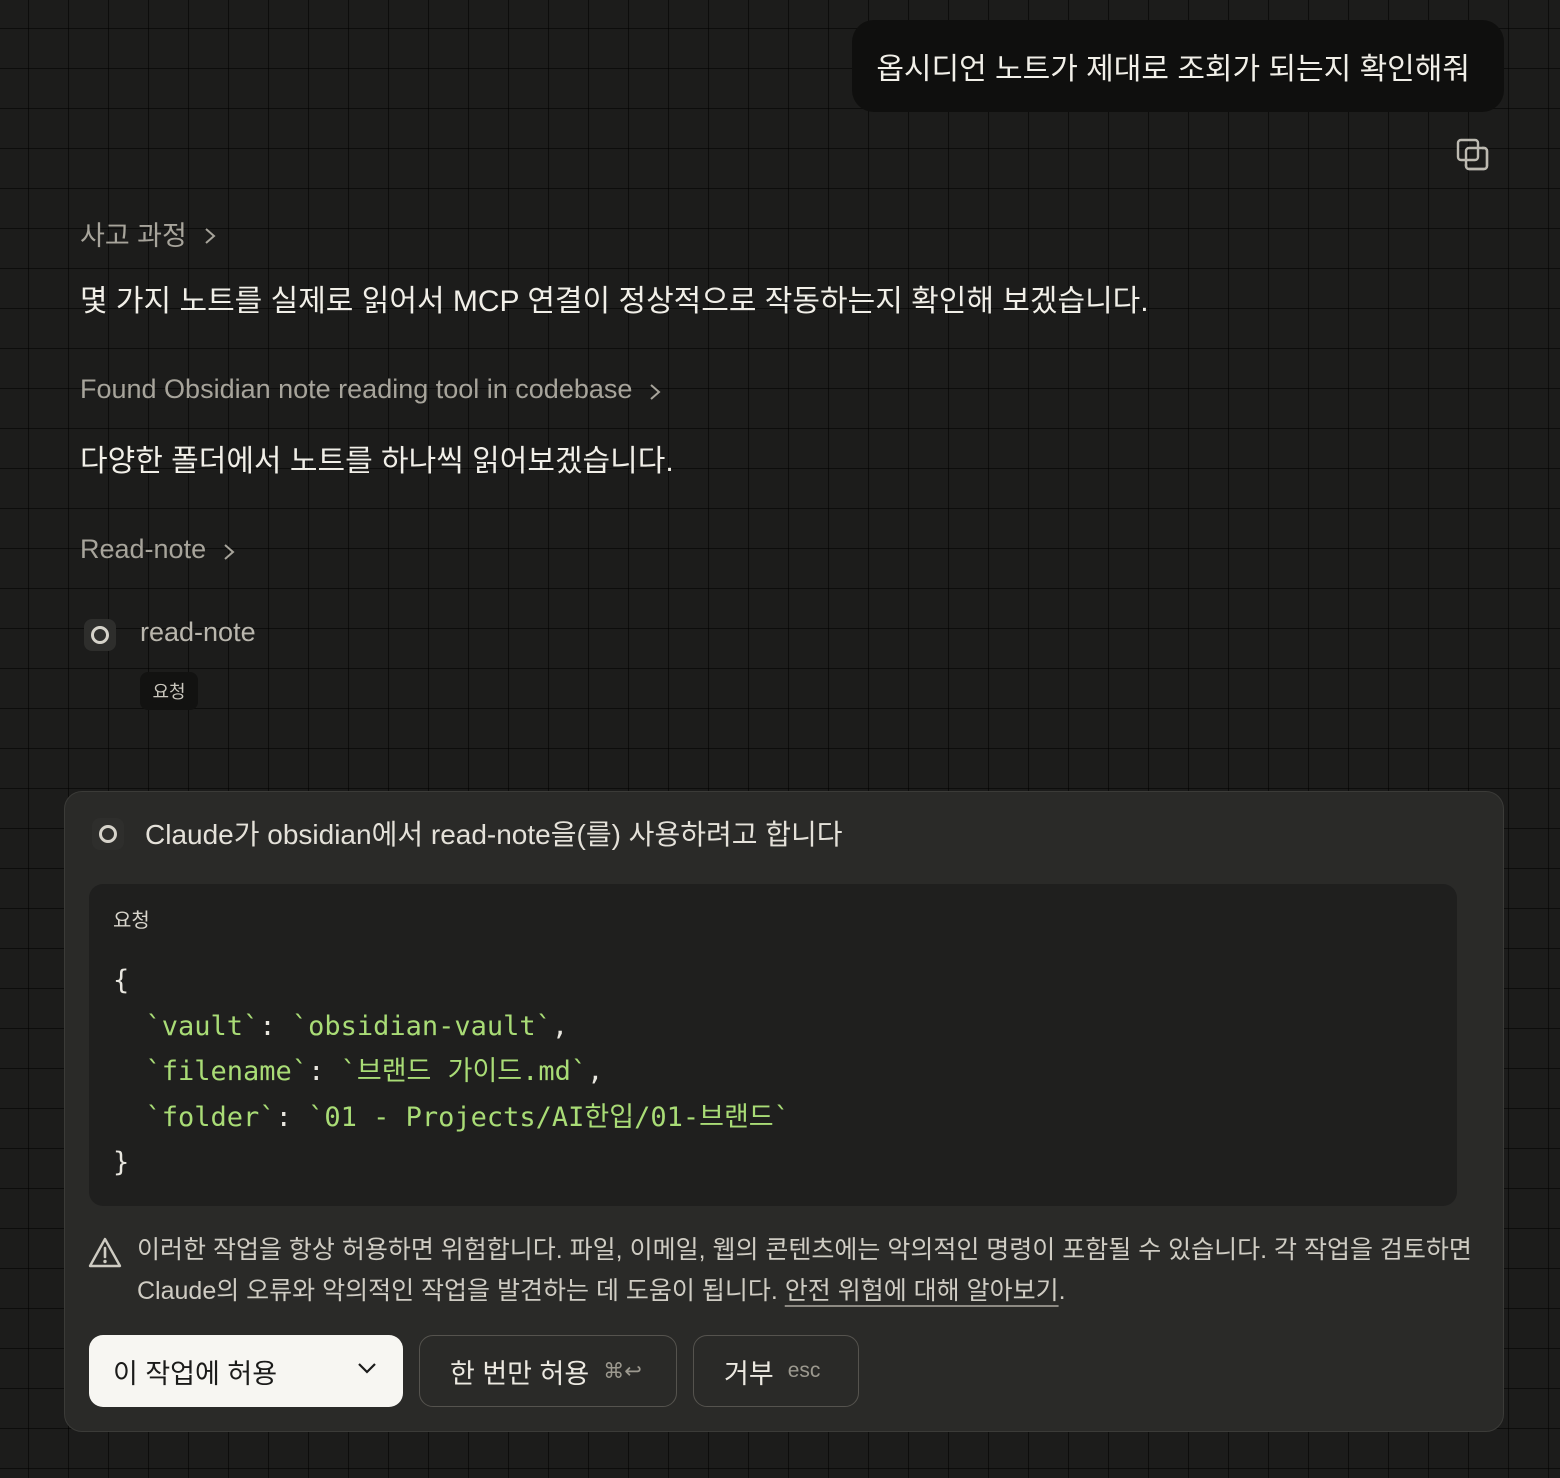 This screenshot has height=1478, width=1560. I want to click on tool-call-name: read-note, so click(198, 632).